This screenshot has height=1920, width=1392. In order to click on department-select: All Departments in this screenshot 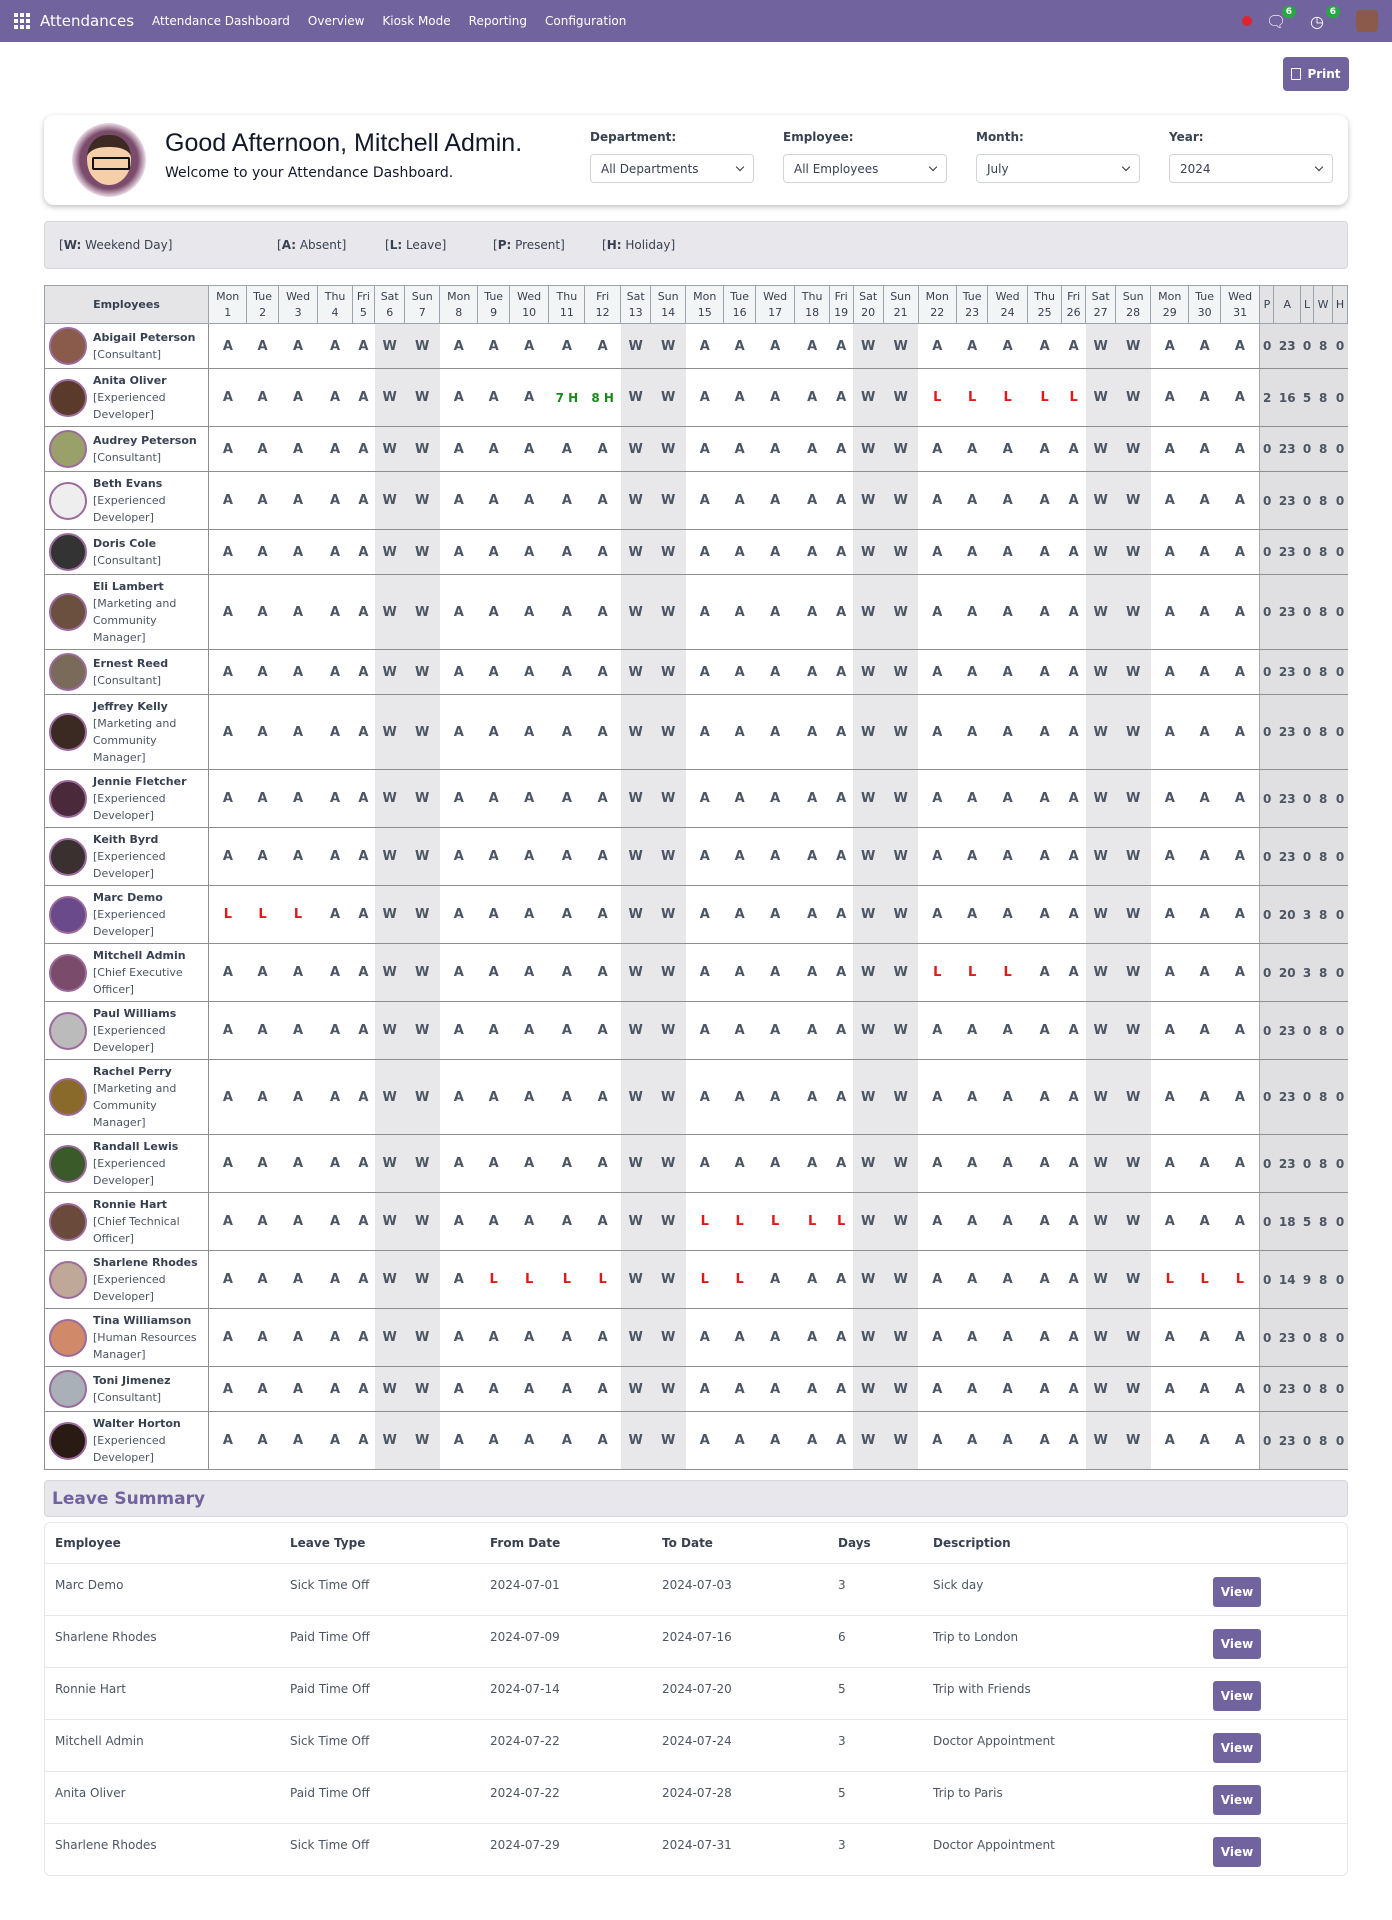, I will do `click(672, 168)`.